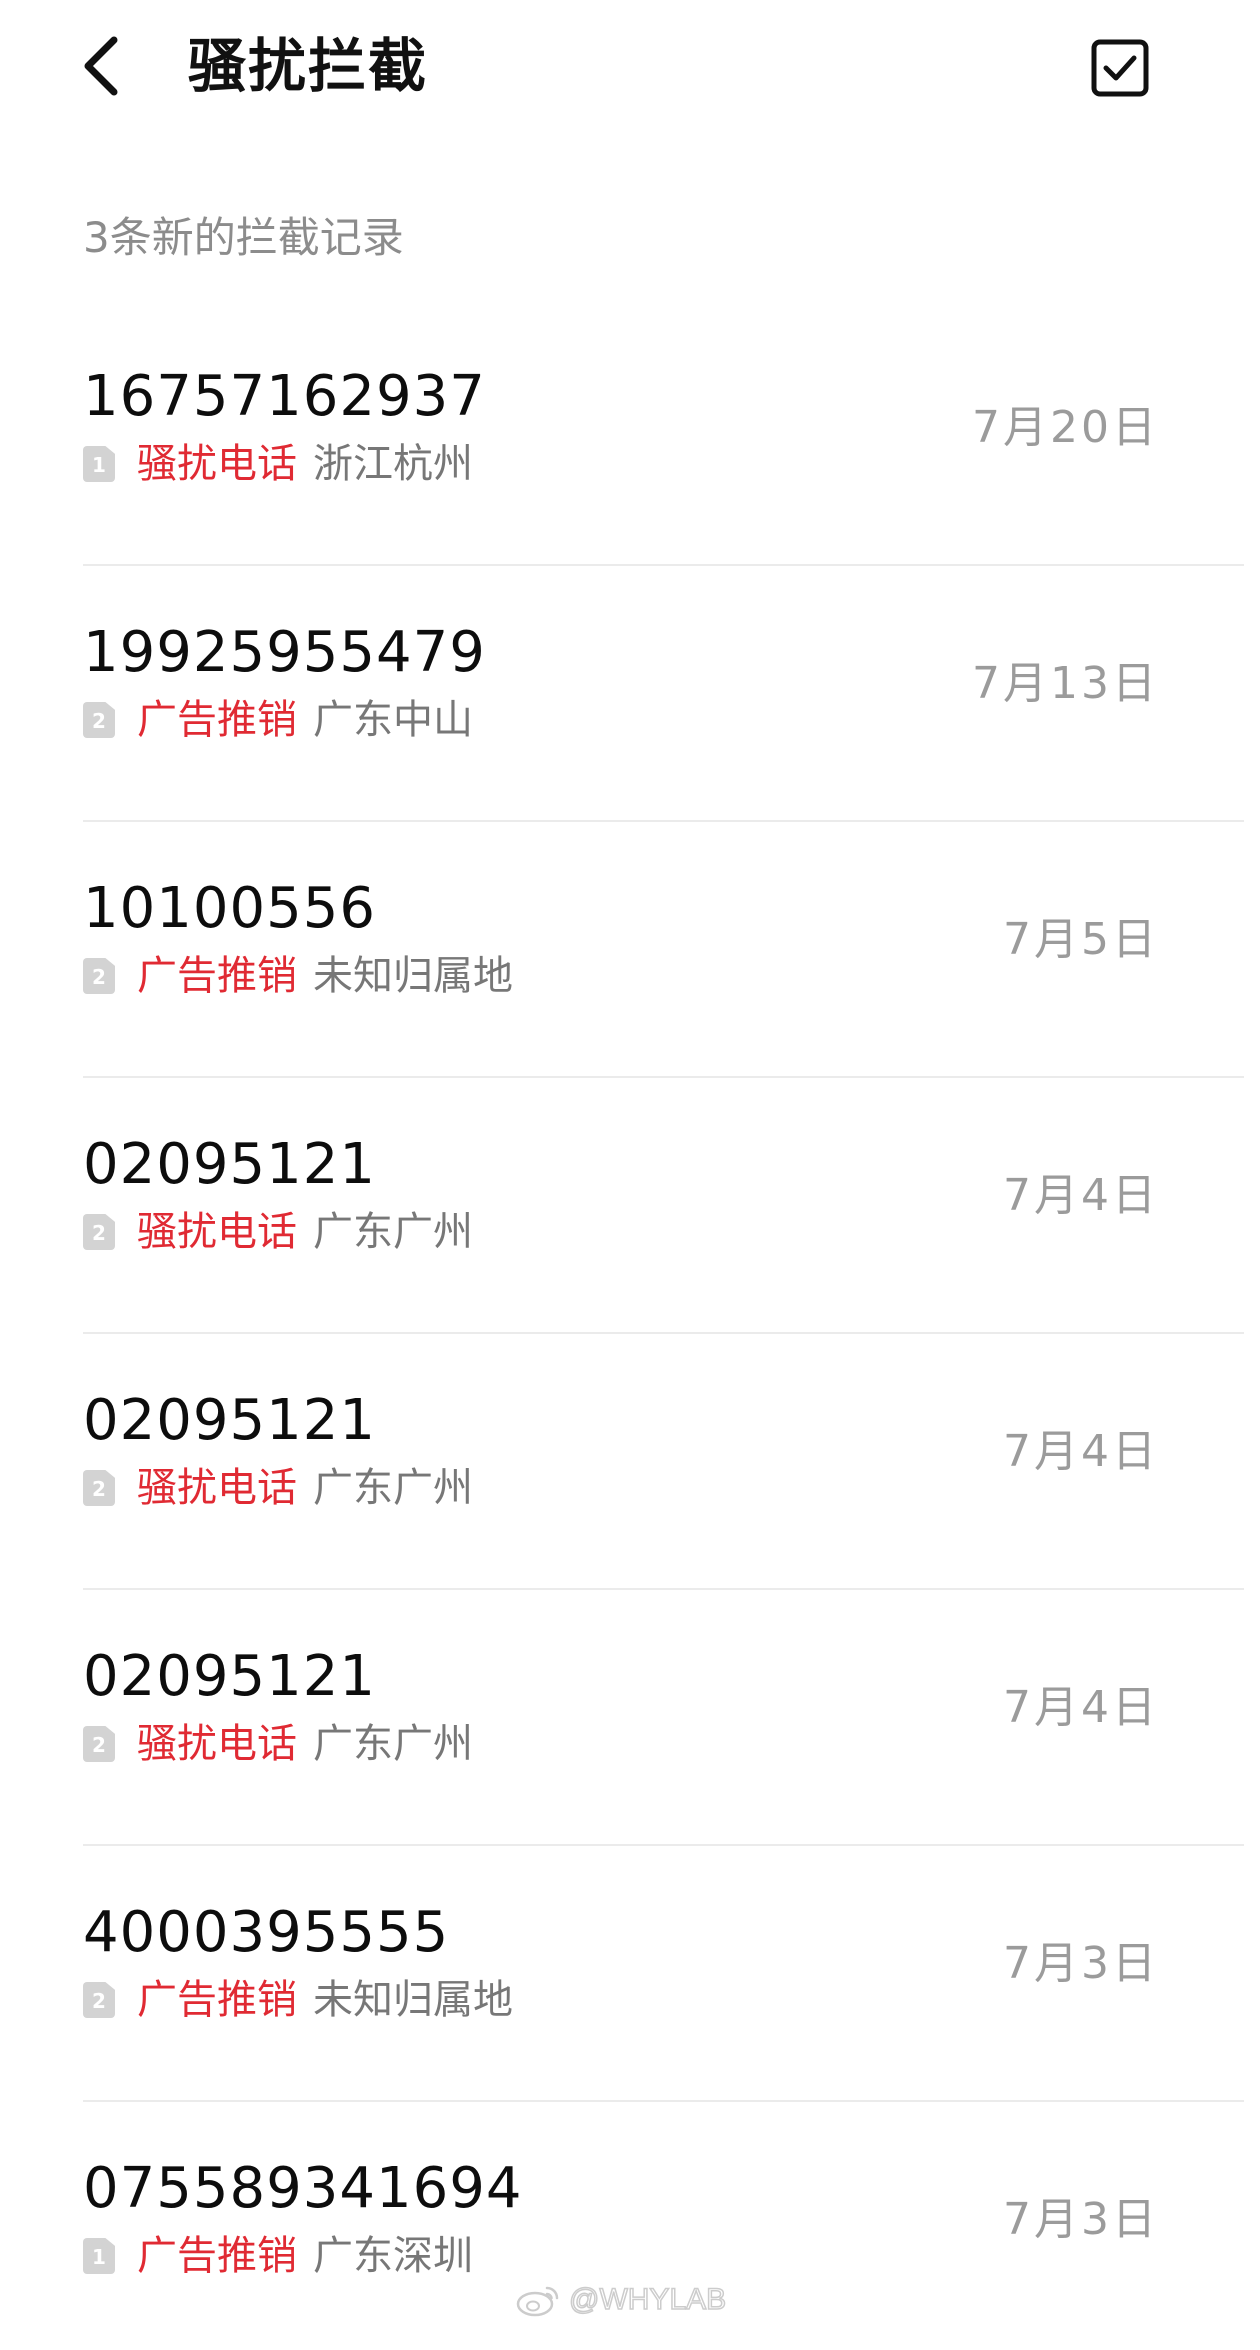 Image resolution: width=1260 pixels, height=2350 pixels. I want to click on call-meta: 2 广告推销 广东中山, so click(278, 720).